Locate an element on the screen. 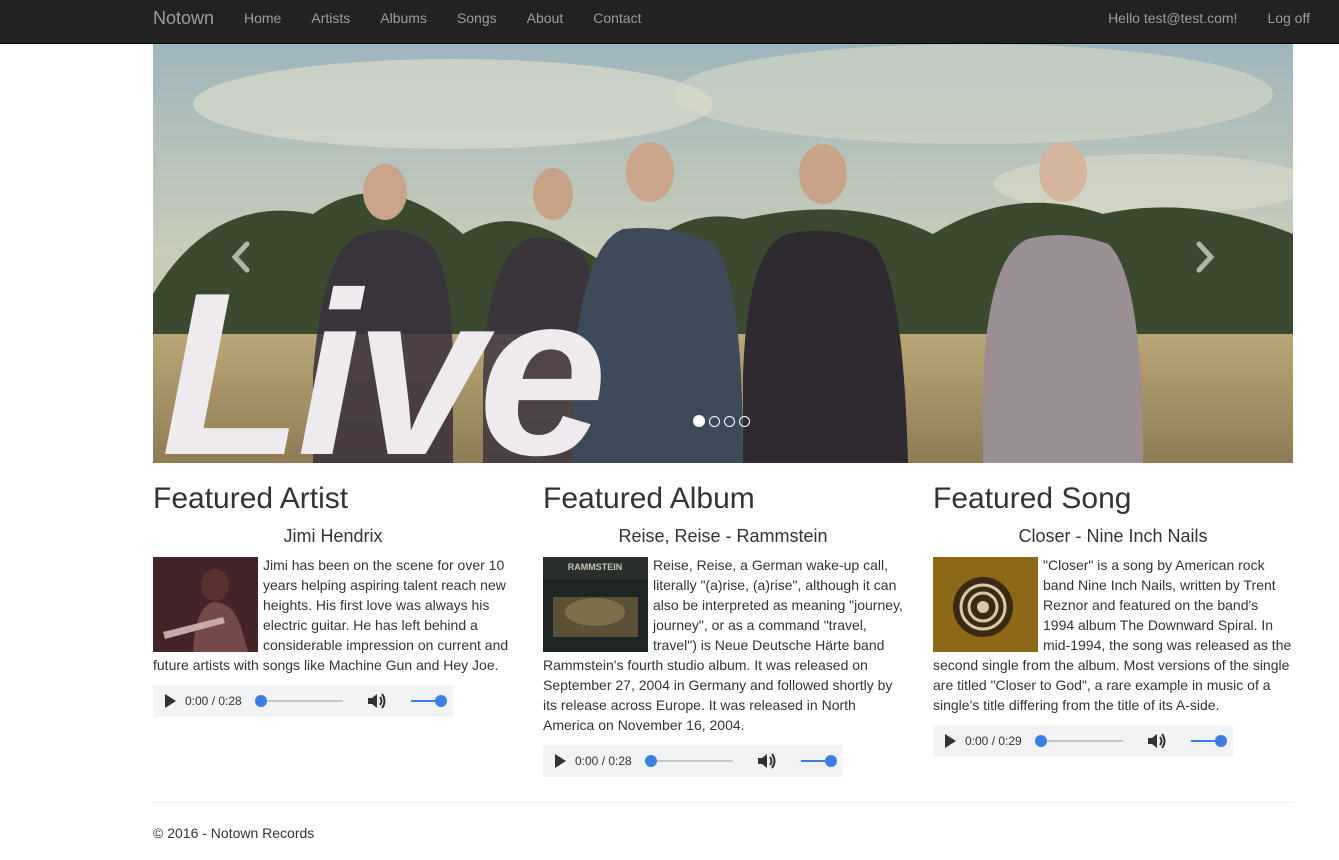 Image resolution: width=1339 pixels, height=860 pixels. brand-link: Notown is located at coordinates (183, 18).